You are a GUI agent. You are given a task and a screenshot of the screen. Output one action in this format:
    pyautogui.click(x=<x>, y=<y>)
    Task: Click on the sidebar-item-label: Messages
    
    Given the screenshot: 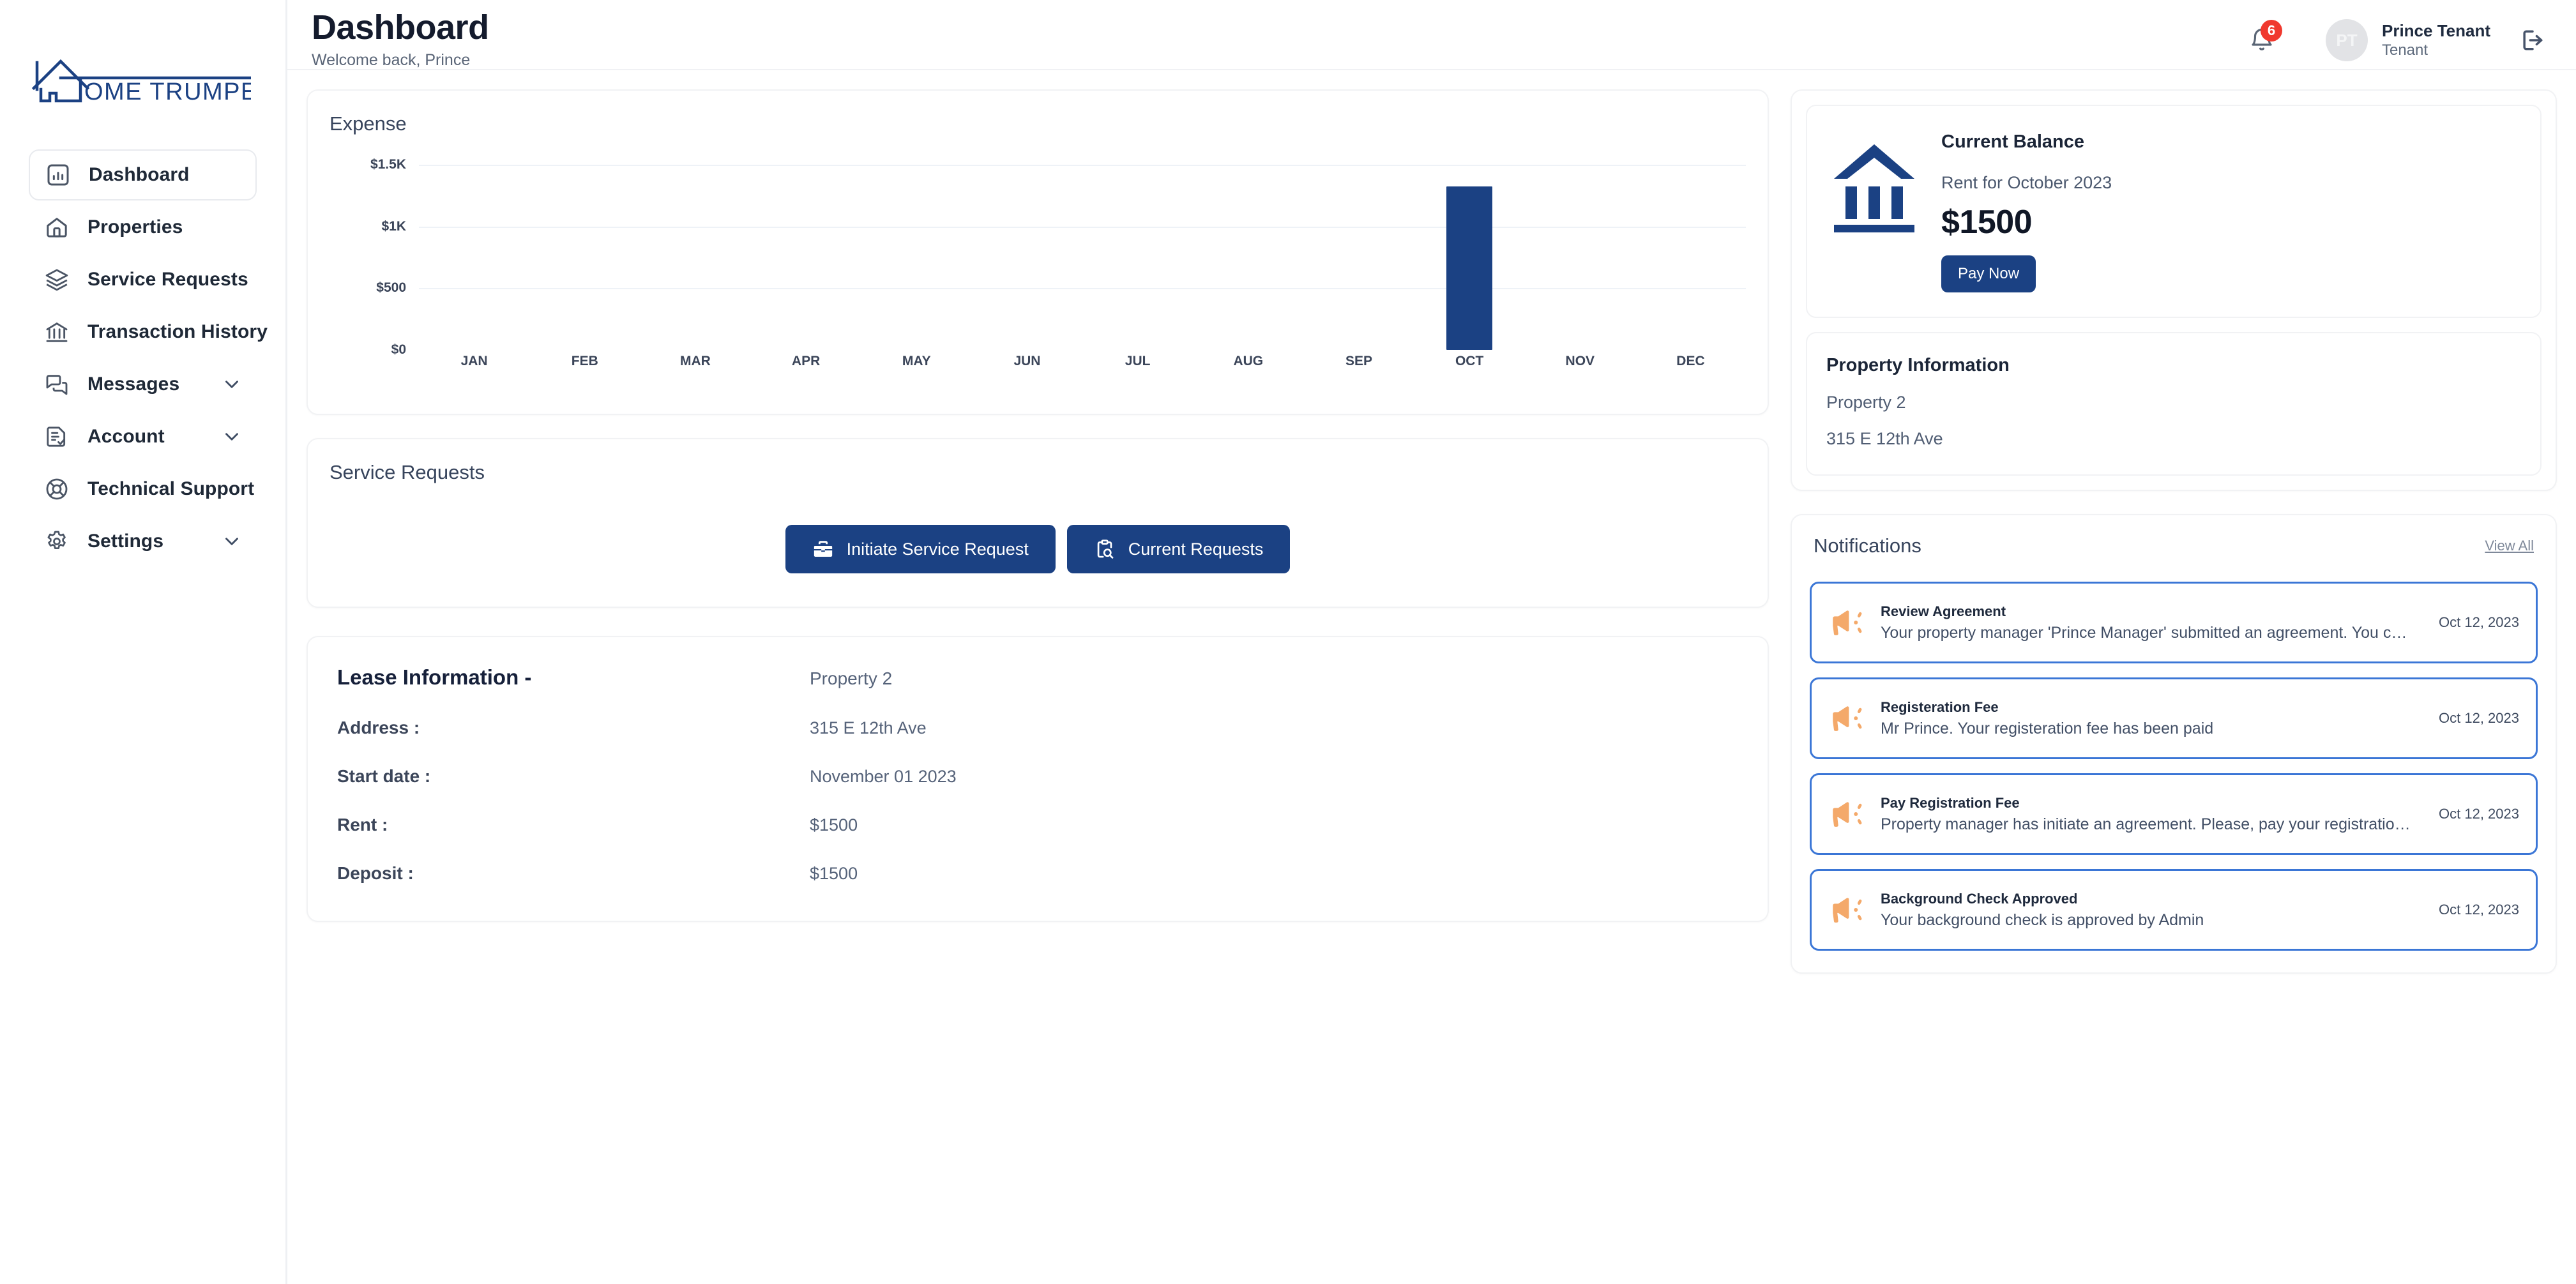 What is the action you would take?
    pyautogui.click(x=134, y=384)
    